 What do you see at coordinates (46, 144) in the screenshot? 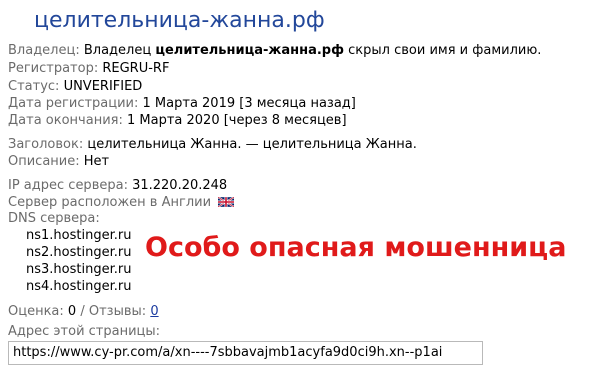
I see `heading-label: Заголовок:` at bounding box center [46, 144].